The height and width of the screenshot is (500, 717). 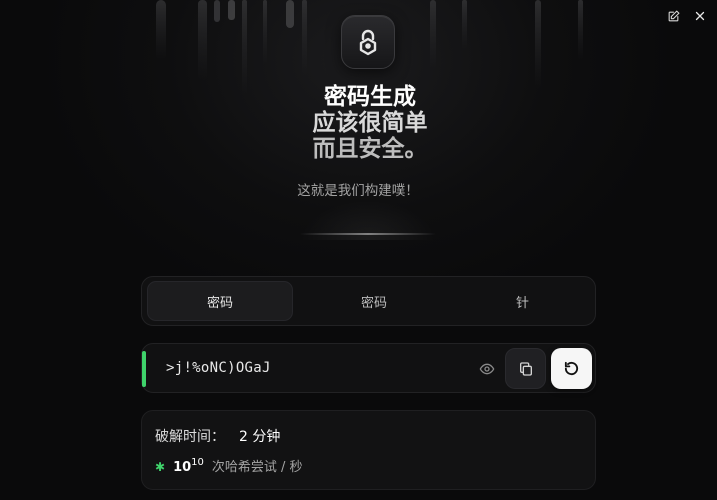 I want to click on copy-icon, so click(x=525, y=368).